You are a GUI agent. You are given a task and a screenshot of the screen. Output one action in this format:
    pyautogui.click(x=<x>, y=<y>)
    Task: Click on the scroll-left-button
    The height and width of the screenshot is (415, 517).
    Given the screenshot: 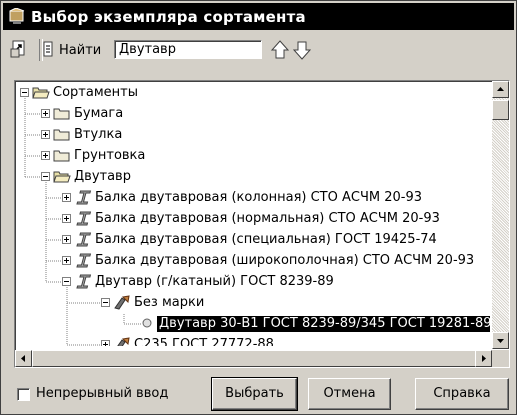 What is the action you would take?
    pyautogui.click(x=23, y=358)
    